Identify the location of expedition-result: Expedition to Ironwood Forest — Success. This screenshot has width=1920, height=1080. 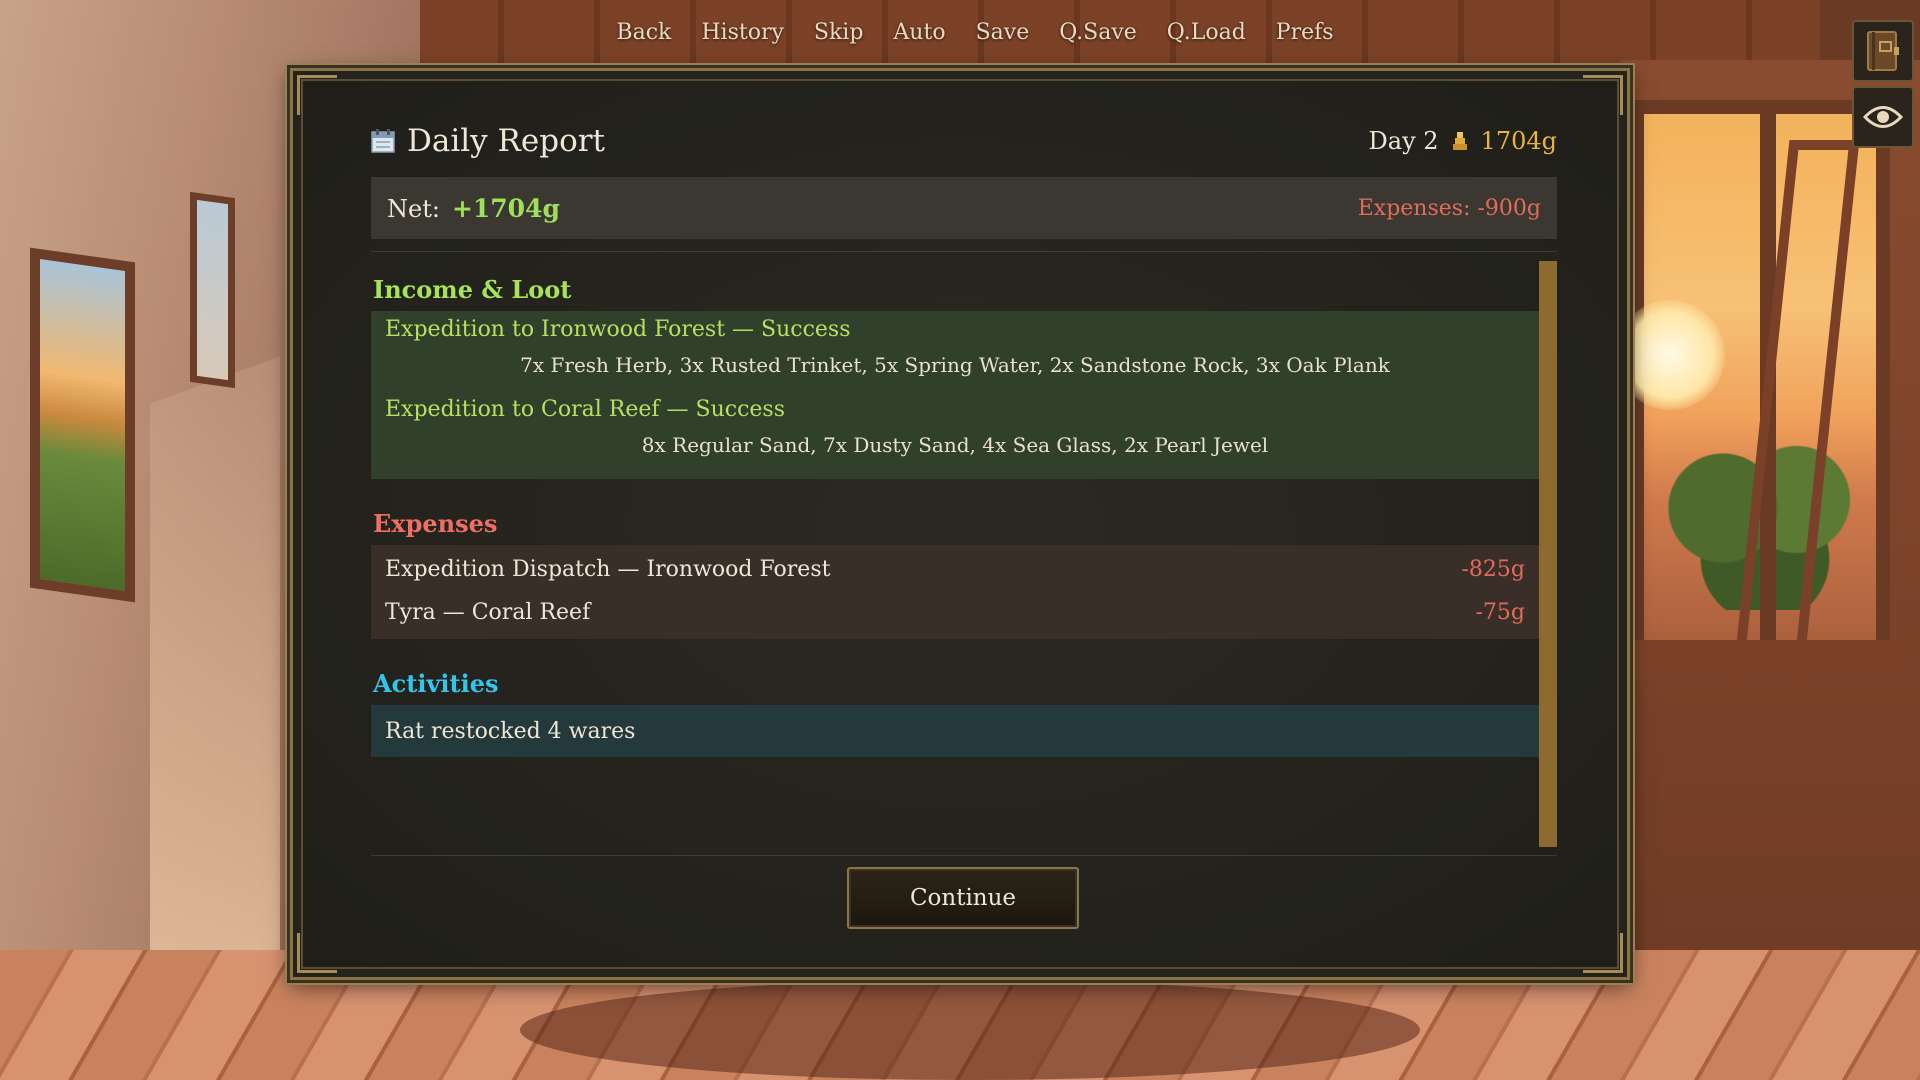
(618, 329).